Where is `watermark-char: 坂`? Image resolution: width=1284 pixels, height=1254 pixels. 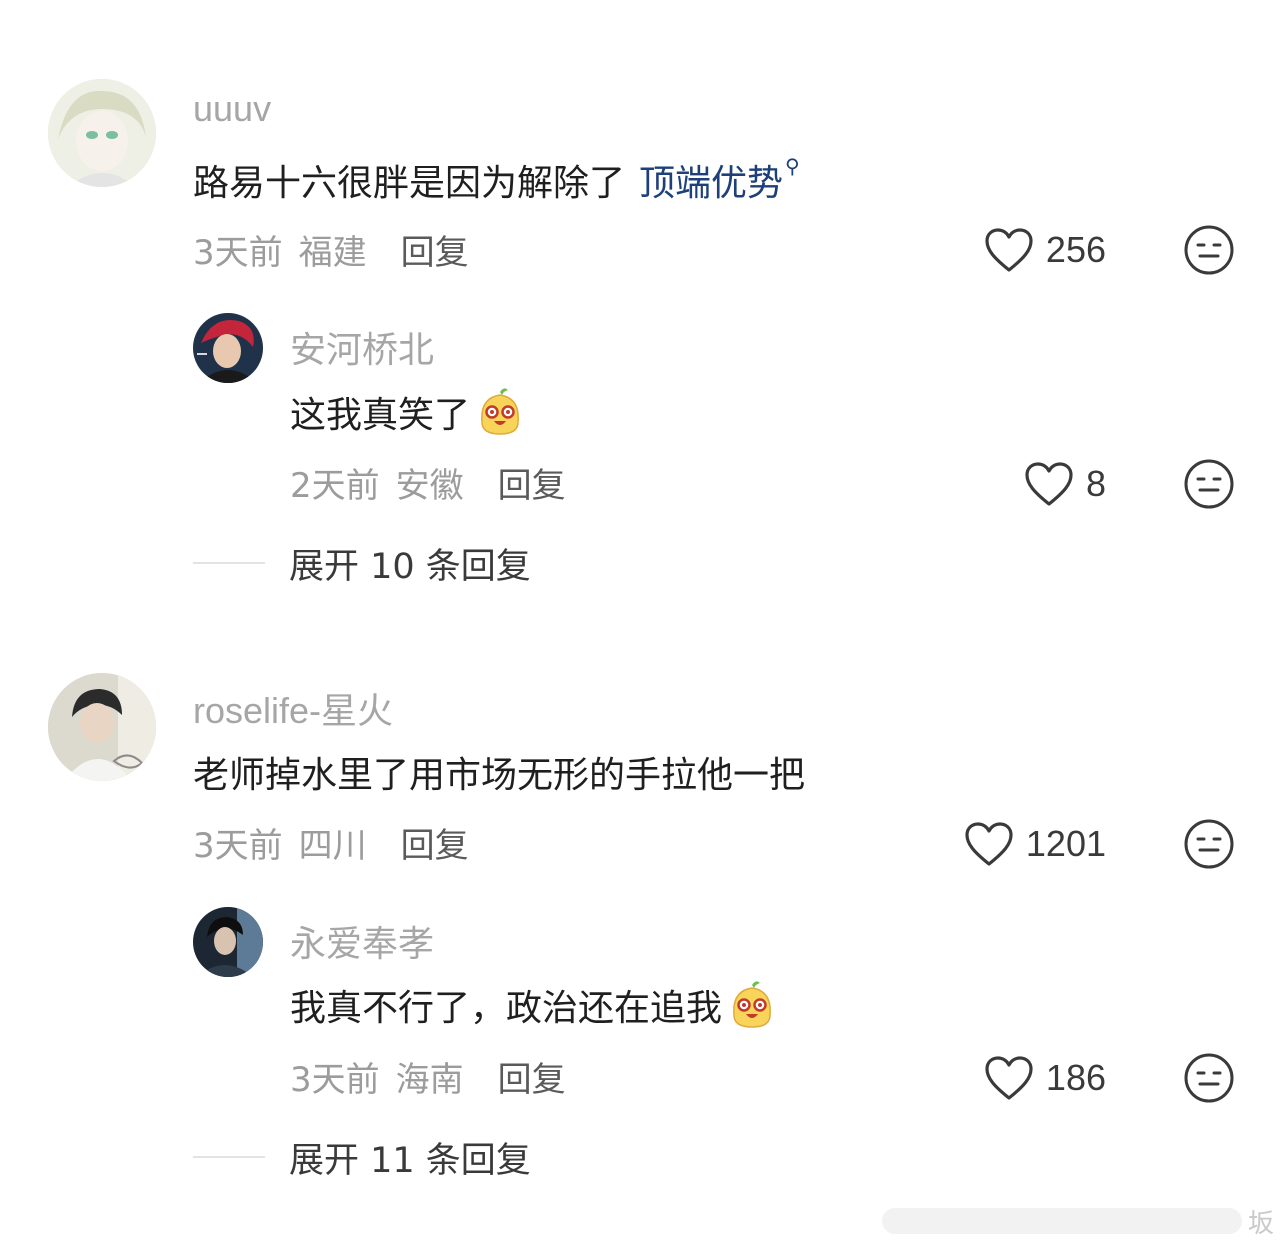
watermark-char: 坂 is located at coordinates (1260, 1223).